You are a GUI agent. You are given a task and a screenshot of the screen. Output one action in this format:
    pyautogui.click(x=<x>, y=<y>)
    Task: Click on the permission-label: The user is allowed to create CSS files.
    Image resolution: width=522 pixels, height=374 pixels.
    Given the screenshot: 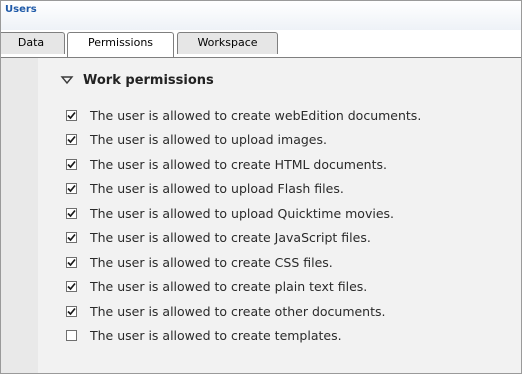 What is the action you would take?
    pyautogui.click(x=211, y=262)
    